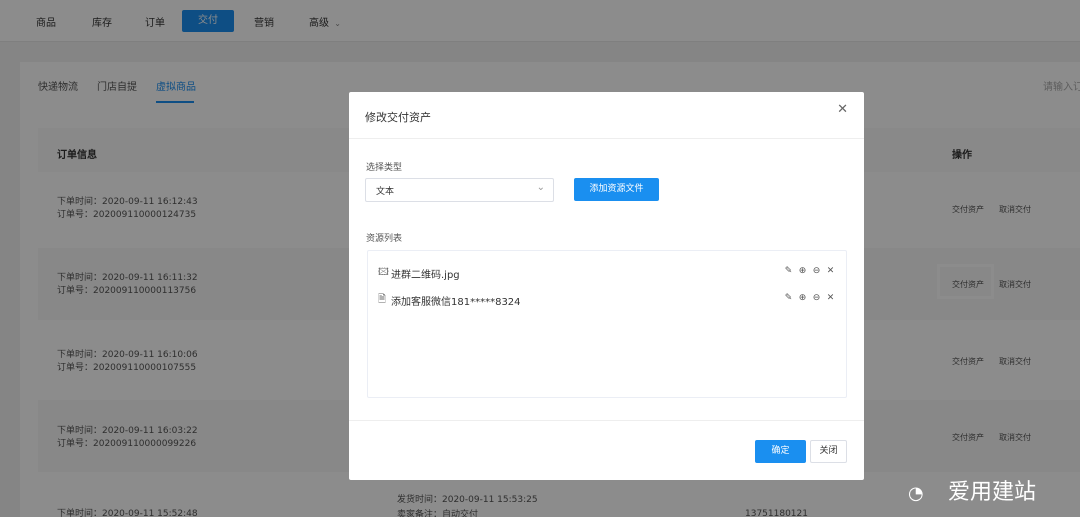  Describe the element at coordinates (780, 451) in the screenshot. I see `confirm-button: 确定` at that location.